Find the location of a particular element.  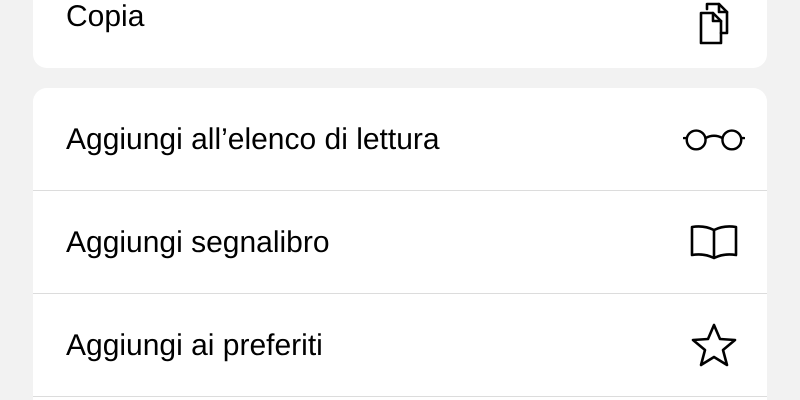

copy-icon is located at coordinates (714, 22).